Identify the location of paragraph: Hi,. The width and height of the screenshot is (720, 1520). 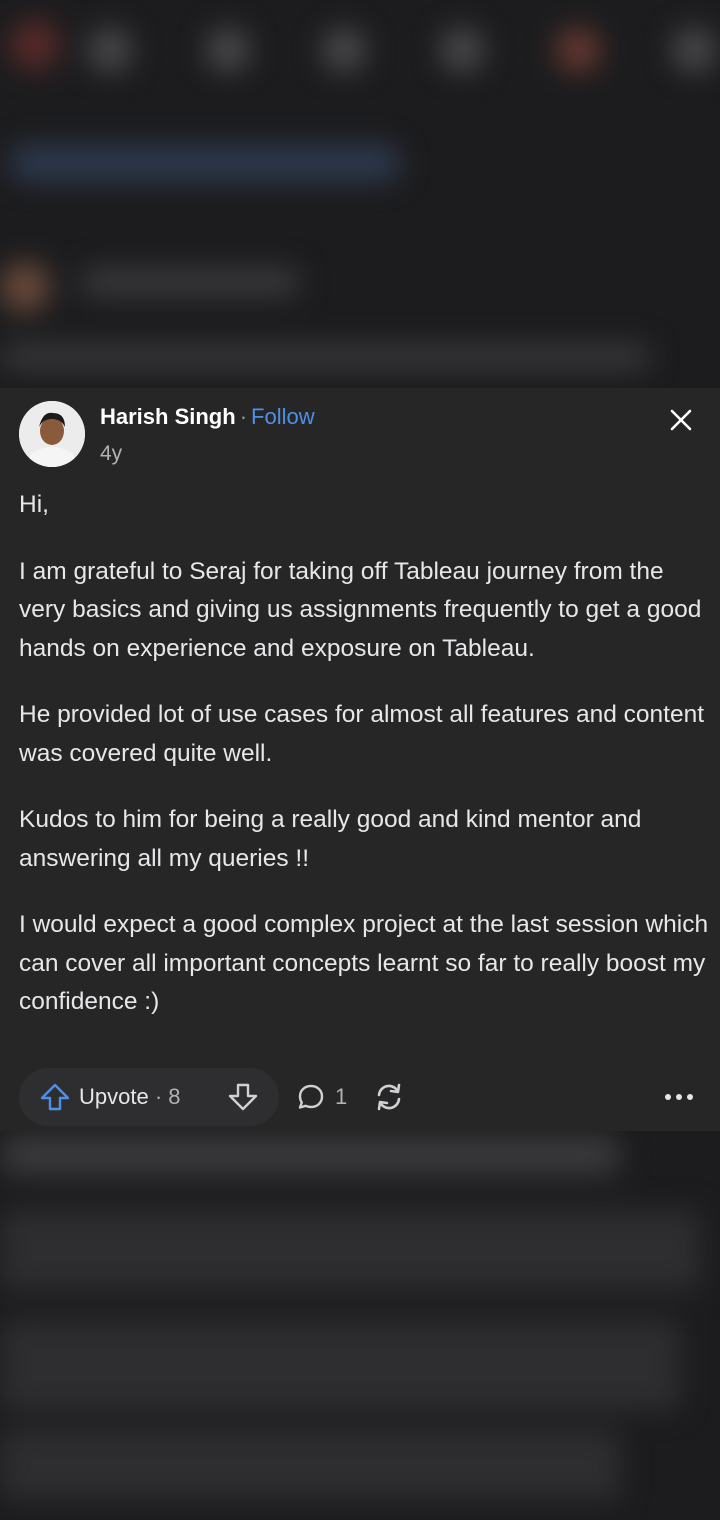
(34, 504).